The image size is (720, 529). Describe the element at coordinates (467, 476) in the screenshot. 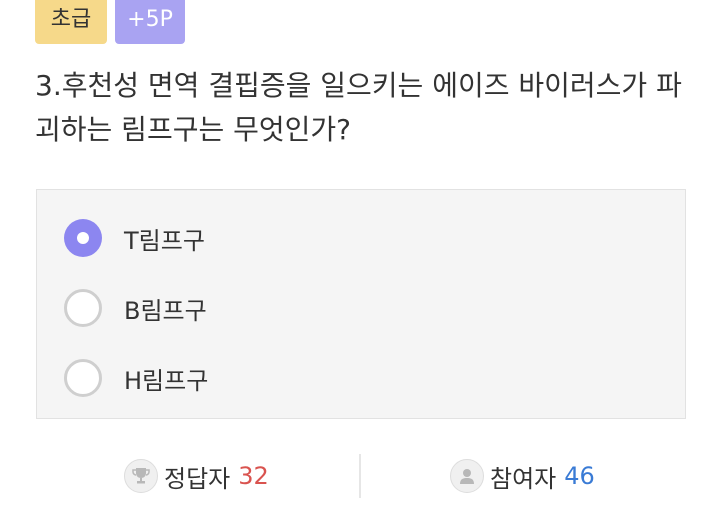

I see `person-icon` at that location.